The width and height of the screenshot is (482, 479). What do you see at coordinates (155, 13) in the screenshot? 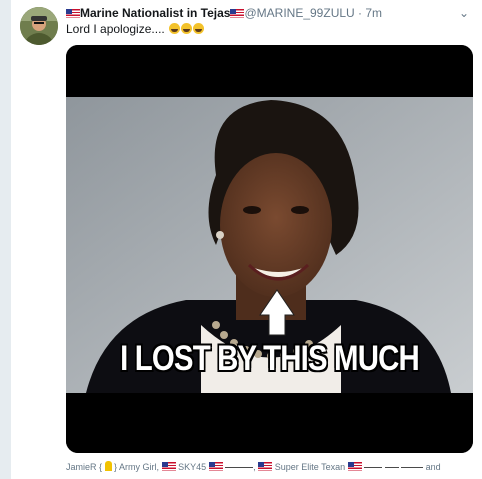
I see `display-name: Marine Nationalist in Tejas` at bounding box center [155, 13].